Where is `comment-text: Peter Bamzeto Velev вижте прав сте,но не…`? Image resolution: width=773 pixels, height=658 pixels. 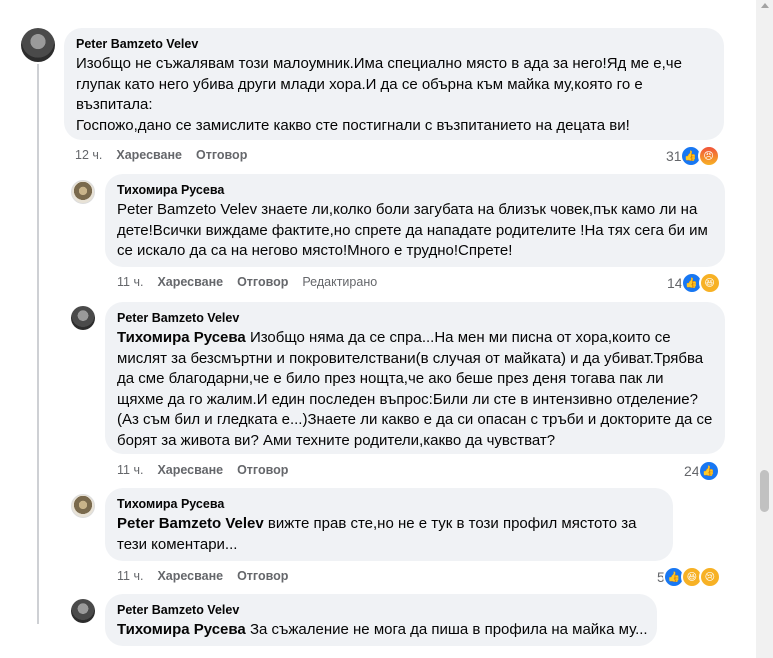 comment-text: Peter Bamzeto Velev вижте прав сте,но не… is located at coordinates (389, 534).